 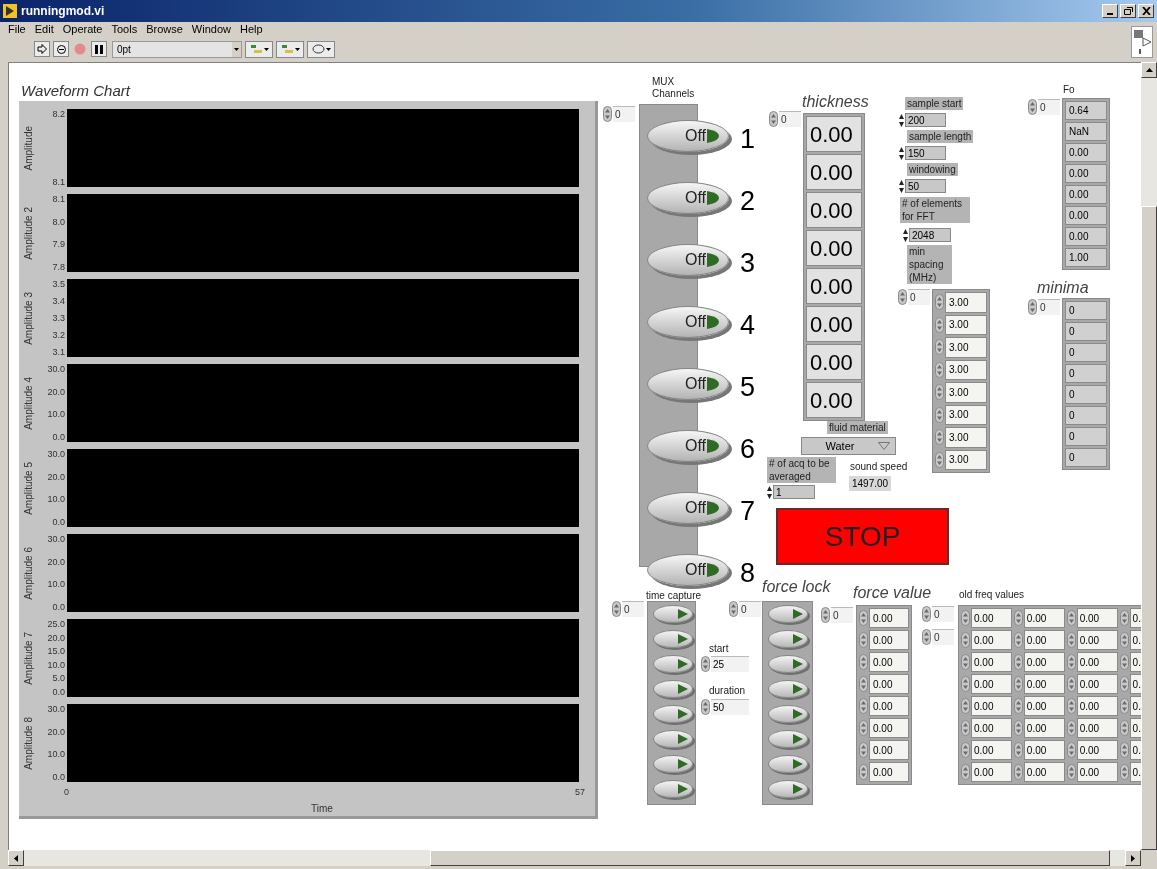 I want to click on numeric-field: 1, so click(x=794, y=492).